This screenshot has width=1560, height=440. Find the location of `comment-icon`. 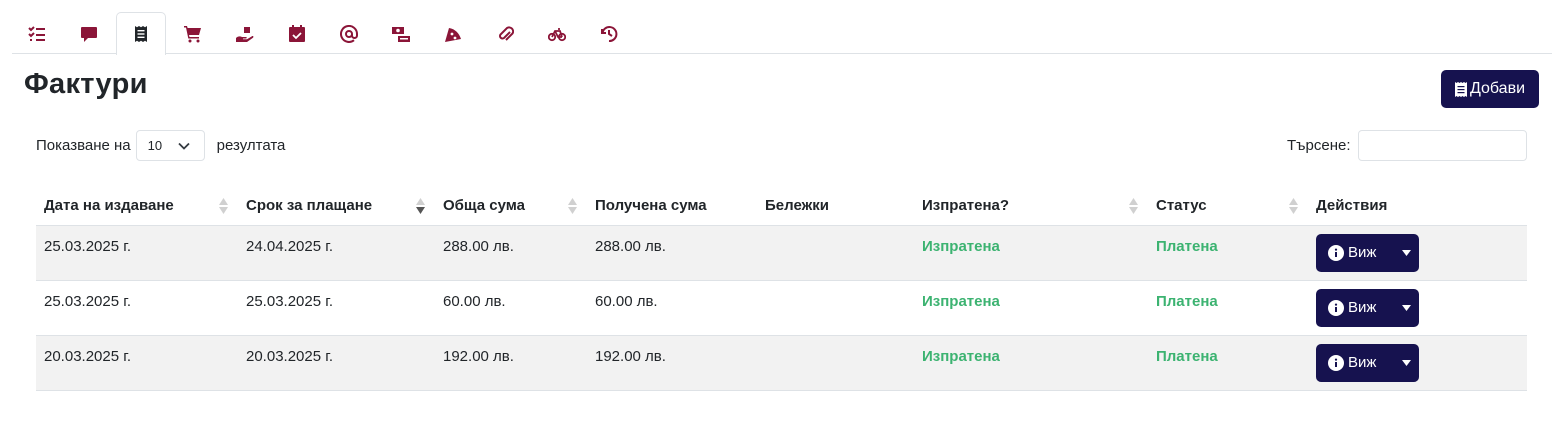

comment-icon is located at coordinates (89, 34).